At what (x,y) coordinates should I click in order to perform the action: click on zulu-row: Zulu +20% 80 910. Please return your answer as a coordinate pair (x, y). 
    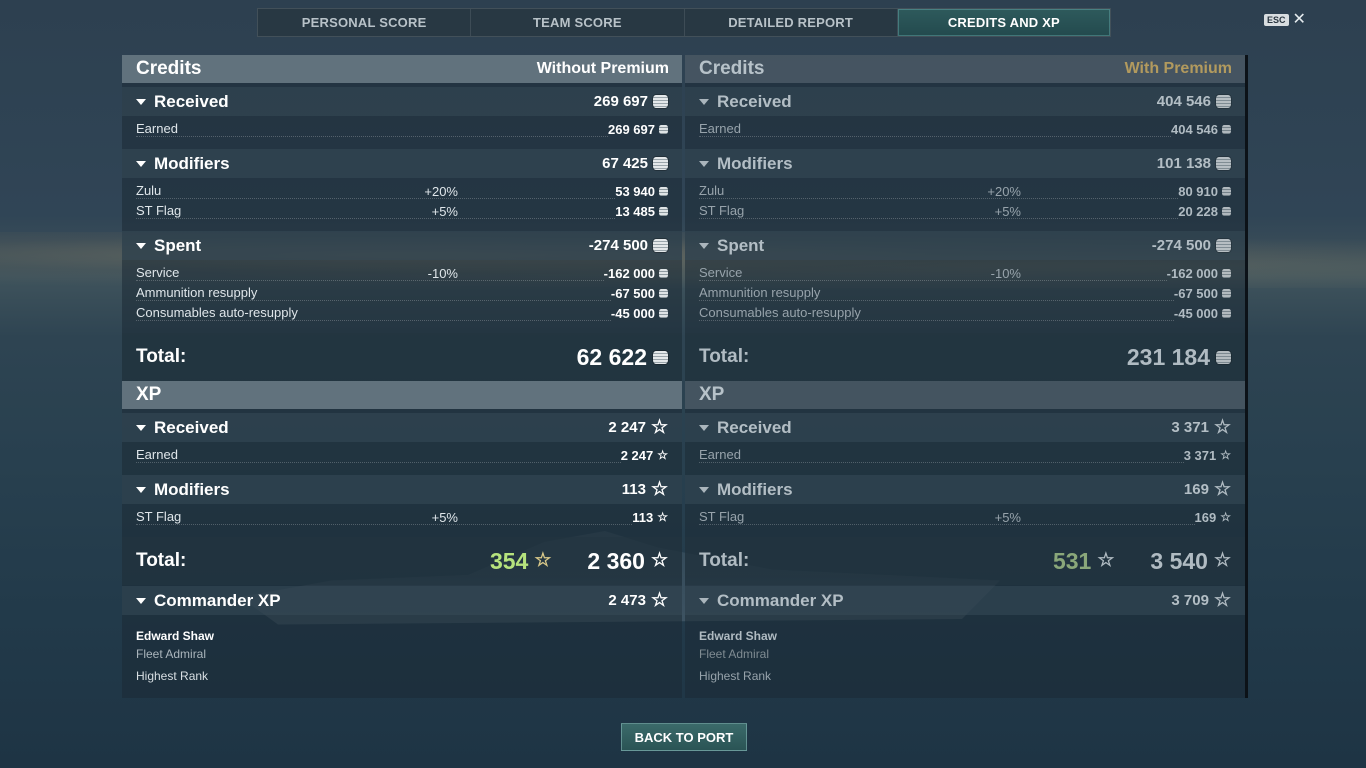
    Looking at the image, I should click on (965, 191).